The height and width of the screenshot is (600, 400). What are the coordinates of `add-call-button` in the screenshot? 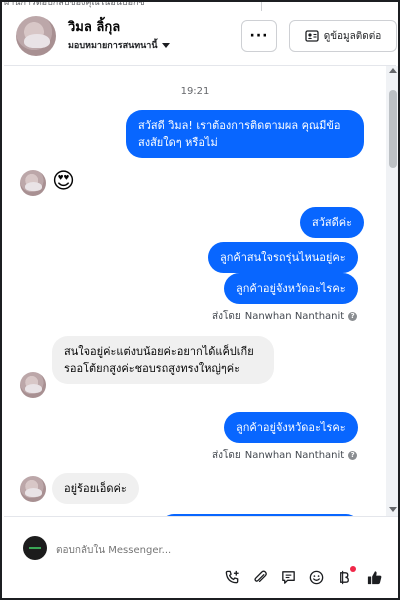 It's located at (232, 577).